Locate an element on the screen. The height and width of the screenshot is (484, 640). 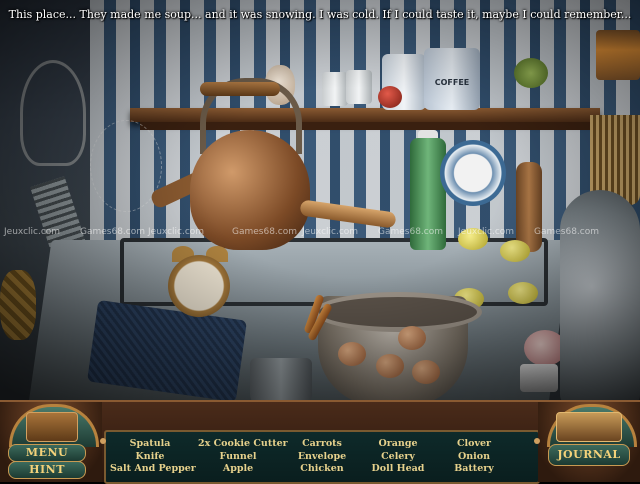
pepper-mill is located at coordinates (529, 207).